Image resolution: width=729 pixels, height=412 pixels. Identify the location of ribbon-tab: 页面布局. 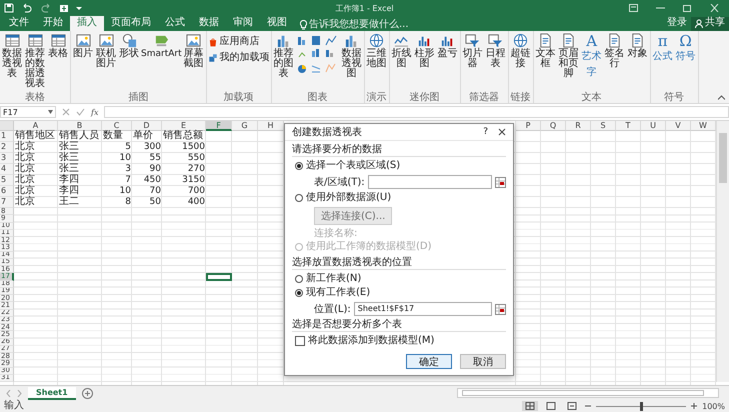
(131, 23).